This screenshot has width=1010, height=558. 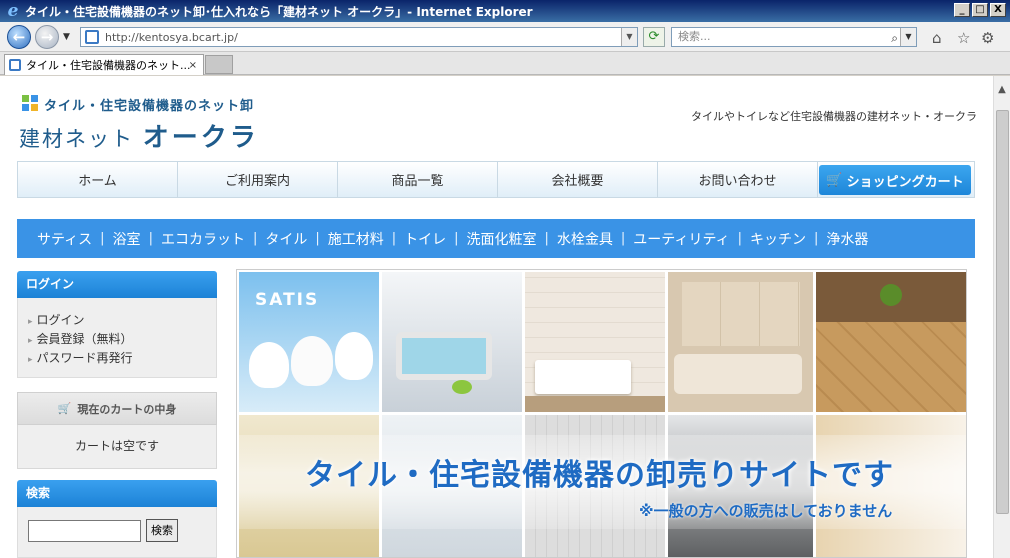 What do you see at coordinates (595, 342) in the screenshot?
I see `tile-bedroom-image` at bounding box center [595, 342].